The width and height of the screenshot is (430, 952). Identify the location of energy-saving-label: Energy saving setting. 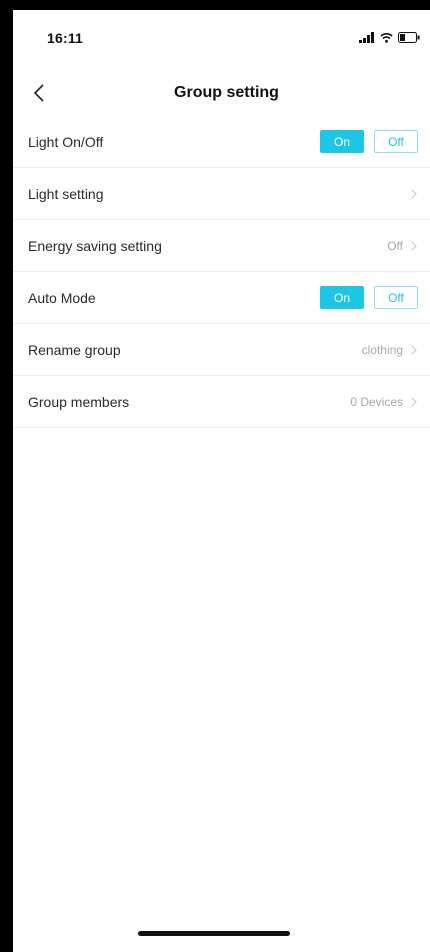
(95, 245).